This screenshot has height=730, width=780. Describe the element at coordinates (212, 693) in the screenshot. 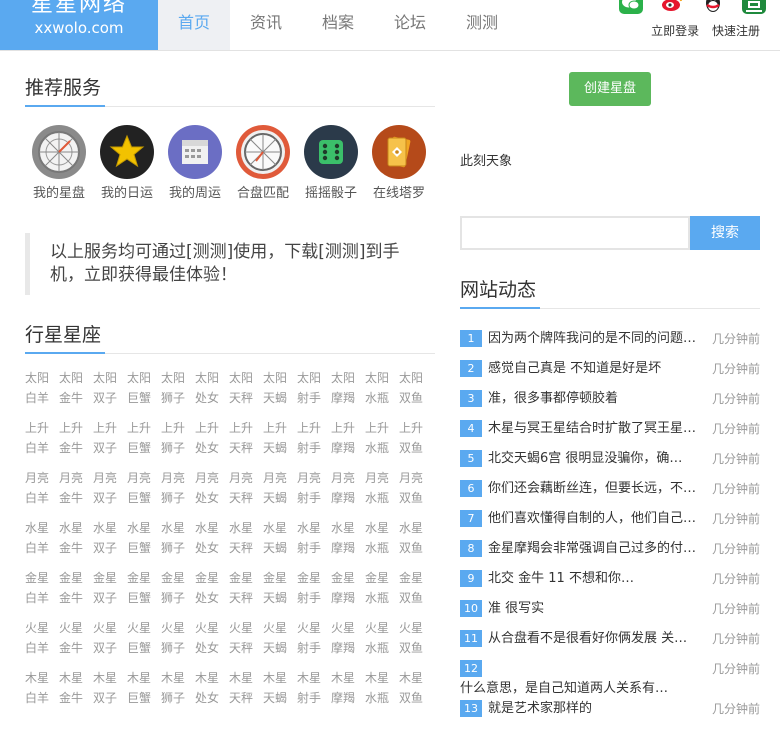

I see `planet-sign-link: 木星处女` at that location.